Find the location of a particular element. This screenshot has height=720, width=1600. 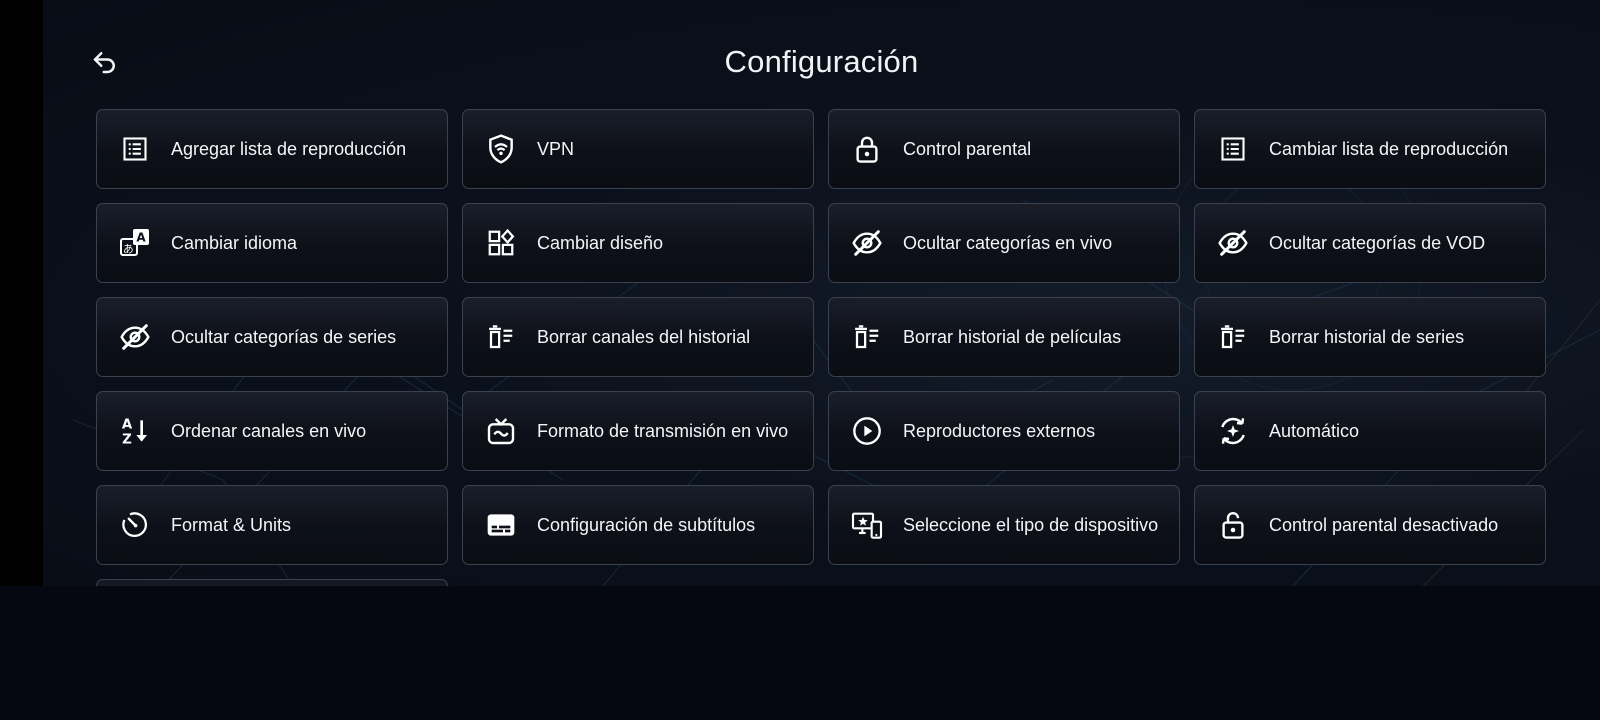

translate-icon: Aあ is located at coordinates (135, 243).